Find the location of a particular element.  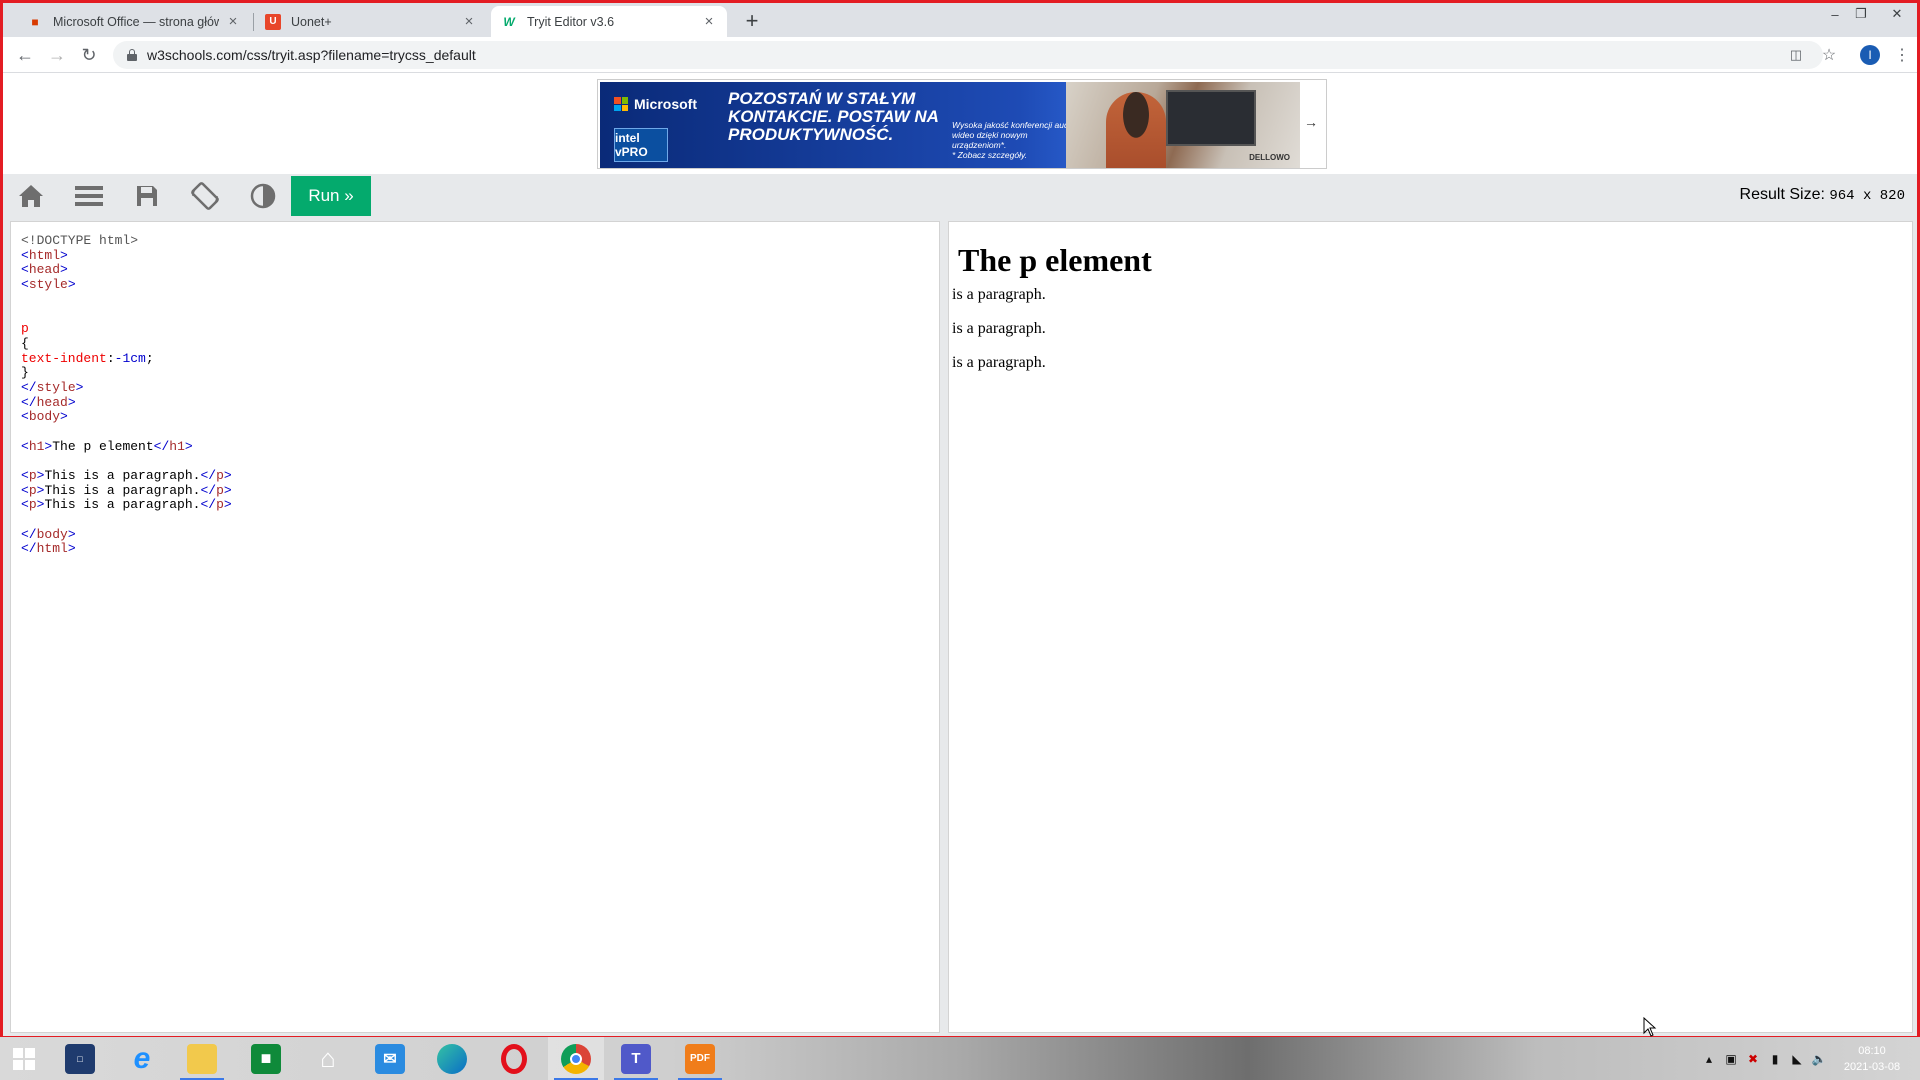

code-line: } is located at coordinates (126, 372).